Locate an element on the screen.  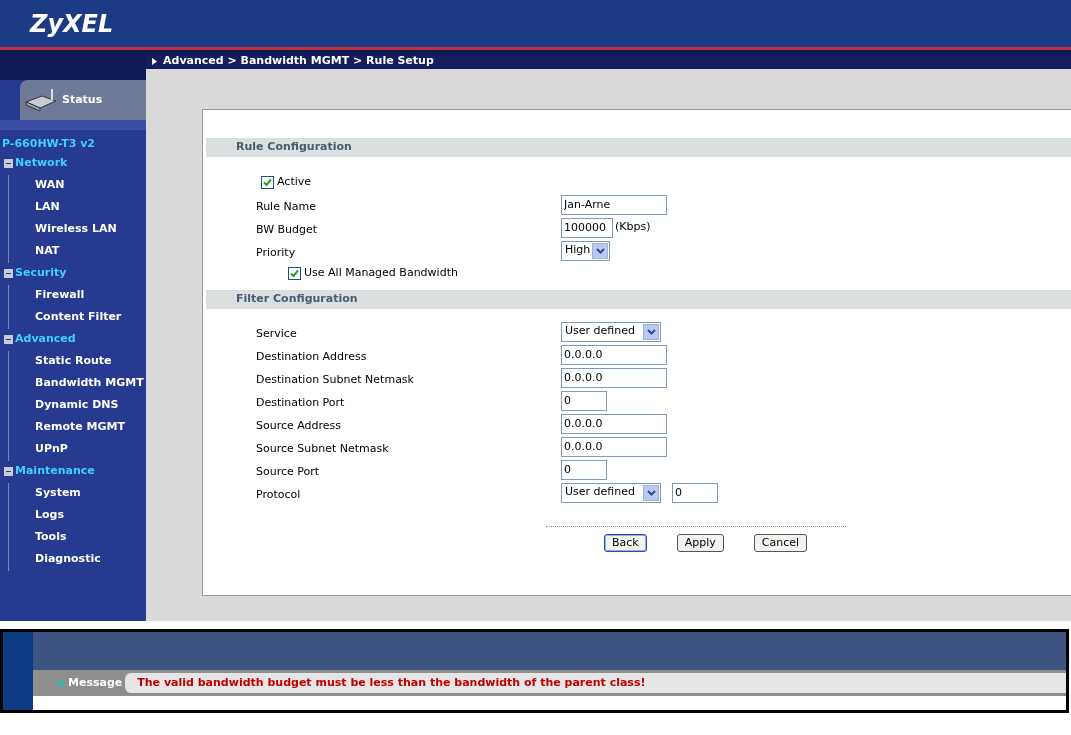
field-label: Priority is located at coordinates (276, 252).